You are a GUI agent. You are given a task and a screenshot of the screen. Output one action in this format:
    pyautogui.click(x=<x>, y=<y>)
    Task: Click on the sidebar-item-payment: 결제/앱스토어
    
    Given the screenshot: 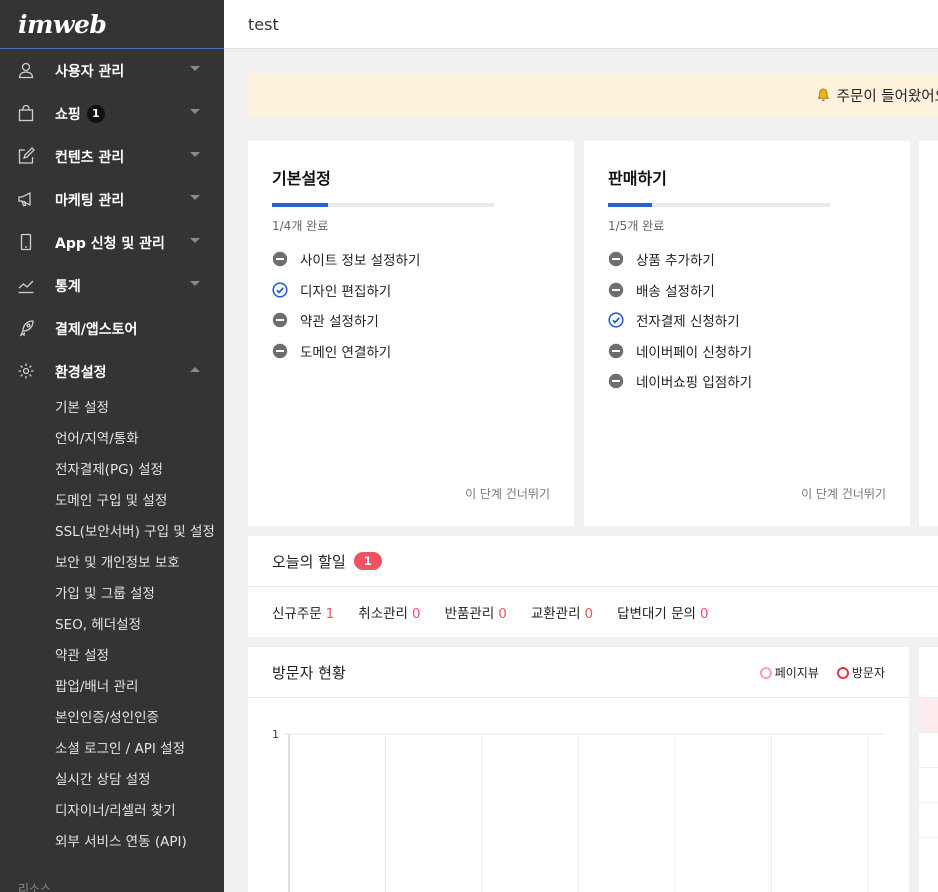 What is the action you would take?
    pyautogui.click(x=112, y=328)
    